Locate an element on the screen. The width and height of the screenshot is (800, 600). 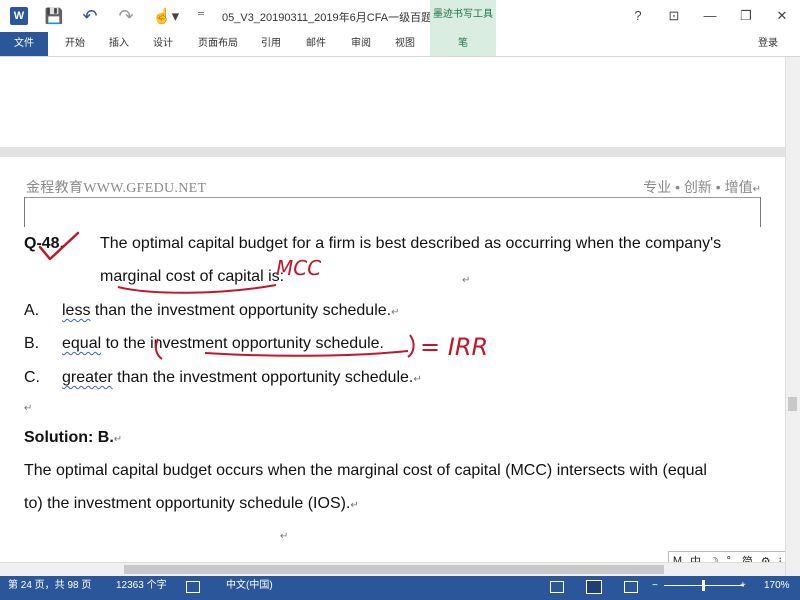
sign-in-link: 登录 is located at coordinates (768, 44).